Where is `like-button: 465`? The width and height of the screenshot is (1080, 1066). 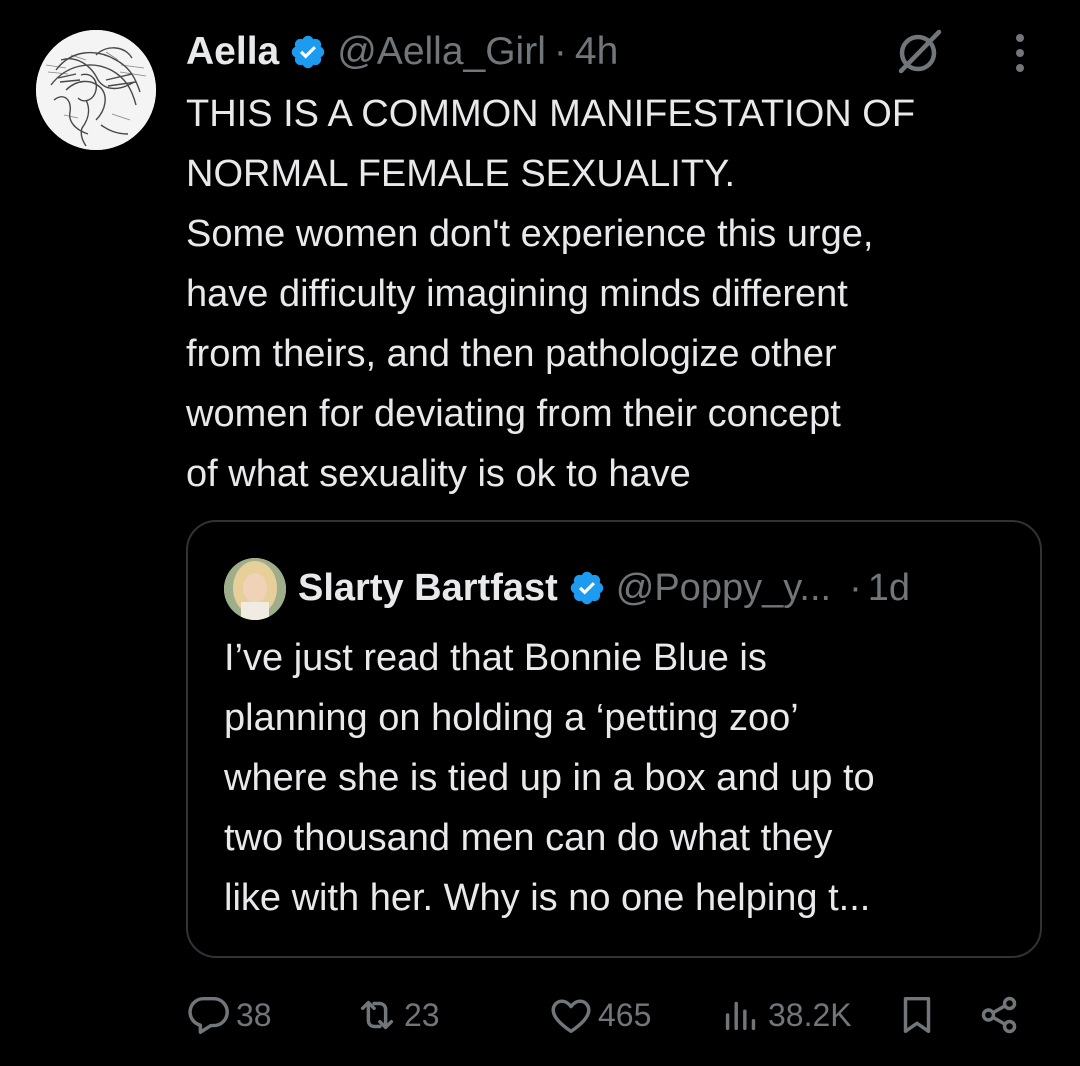 like-button: 465 is located at coordinates (599, 1015).